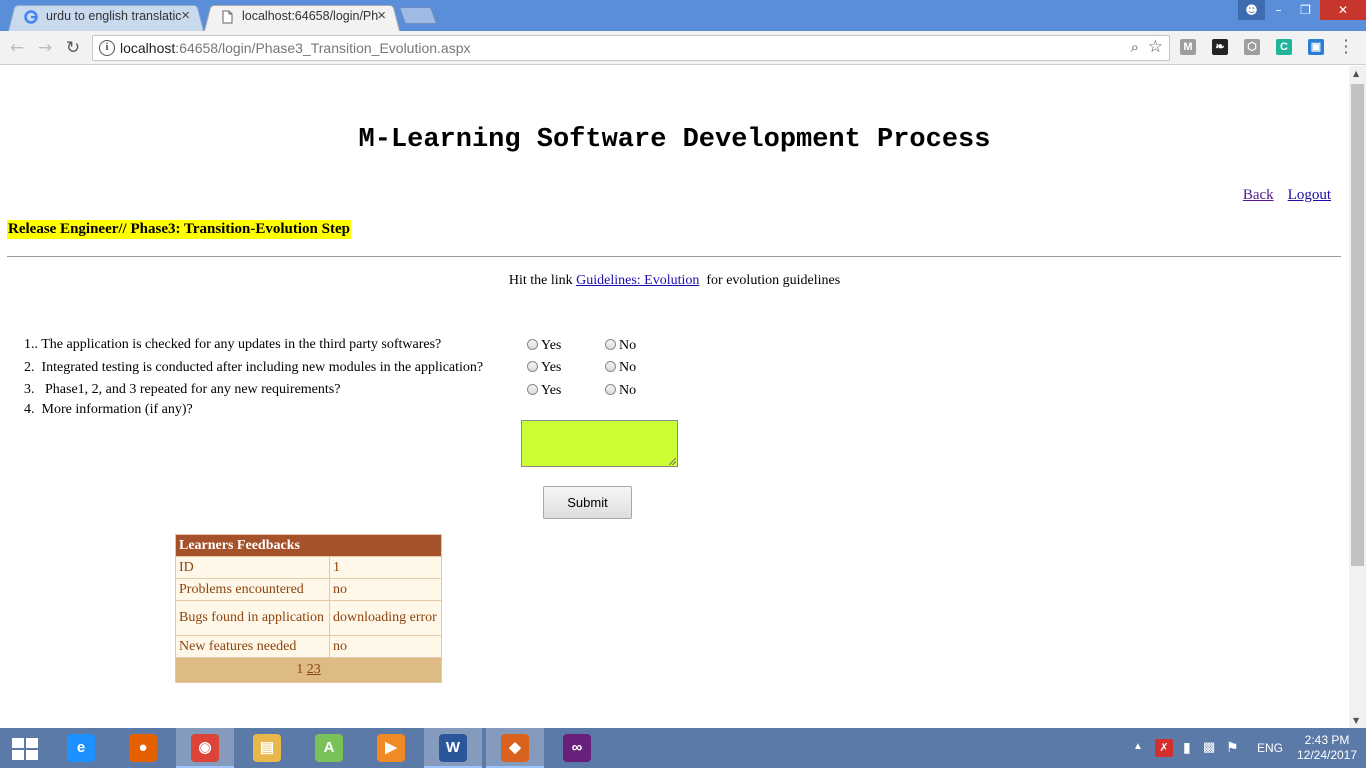  Describe the element at coordinates (1135, 47) in the screenshot. I see `zoom-icon: ⌕` at that location.